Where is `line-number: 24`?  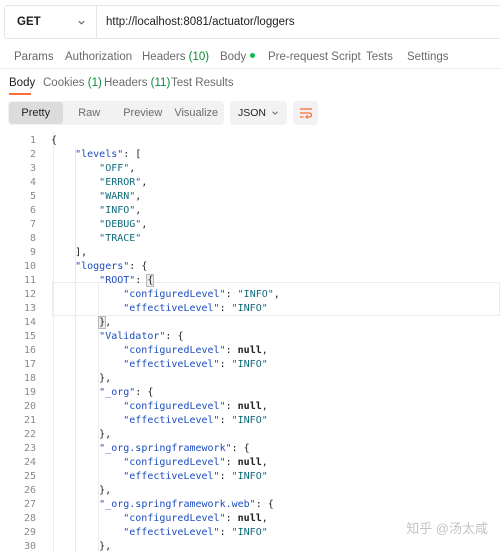
line-number: 24 is located at coordinates (29, 462).